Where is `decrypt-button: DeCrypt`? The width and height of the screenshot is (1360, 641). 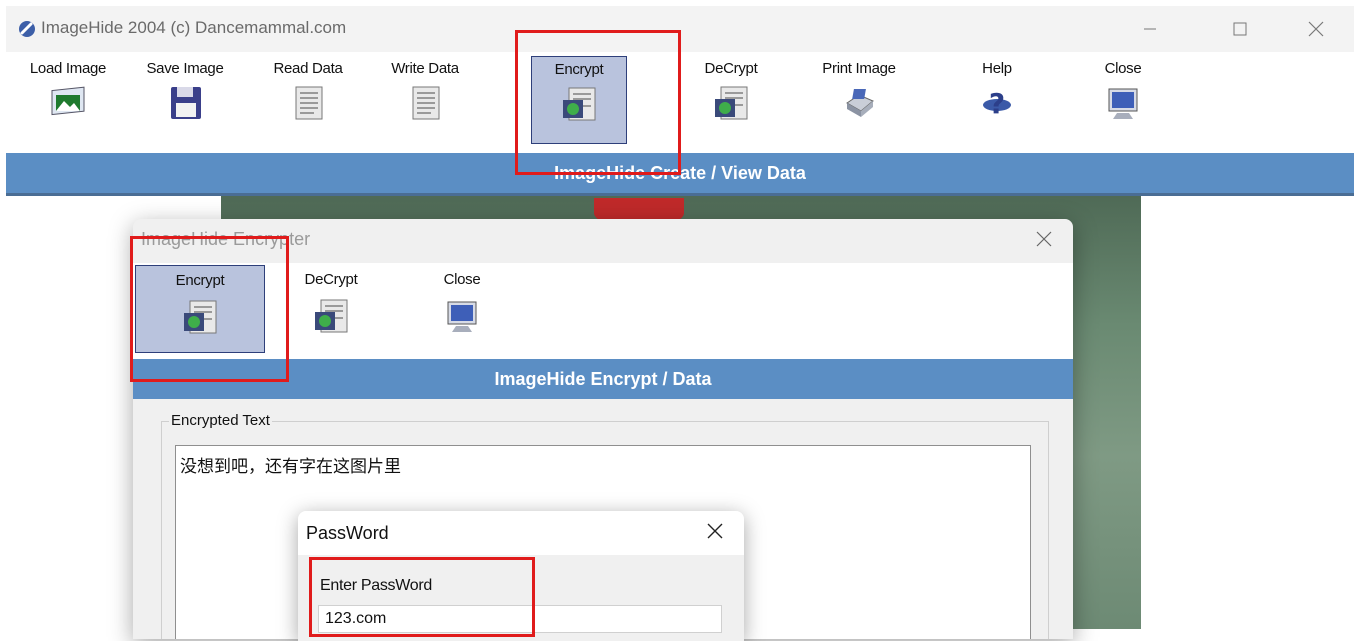
decrypt-button: DeCrypt is located at coordinates (731, 100).